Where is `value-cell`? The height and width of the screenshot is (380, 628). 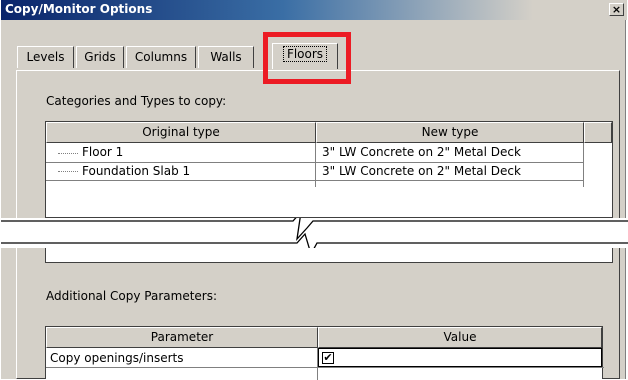
value-cell is located at coordinates (460, 357).